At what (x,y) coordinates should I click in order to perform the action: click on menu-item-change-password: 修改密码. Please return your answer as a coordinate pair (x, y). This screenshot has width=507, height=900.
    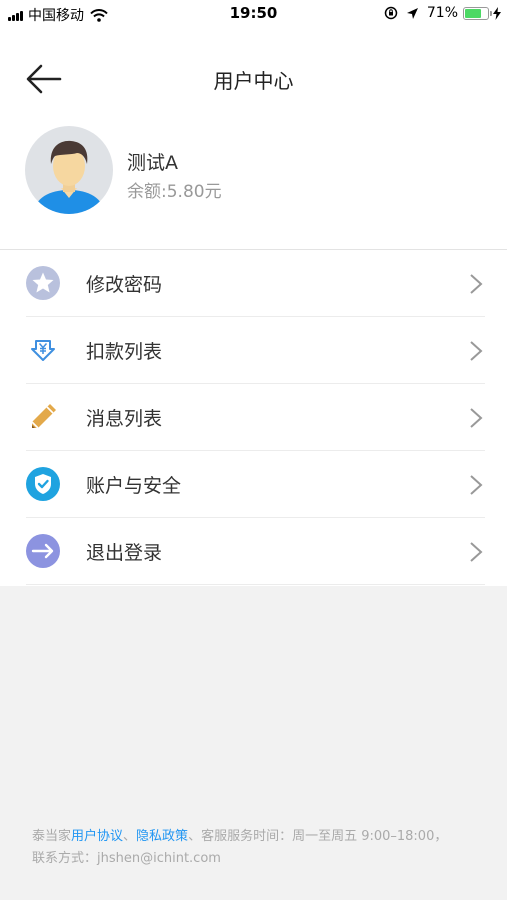
    Looking at the image, I should click on (253, 283).